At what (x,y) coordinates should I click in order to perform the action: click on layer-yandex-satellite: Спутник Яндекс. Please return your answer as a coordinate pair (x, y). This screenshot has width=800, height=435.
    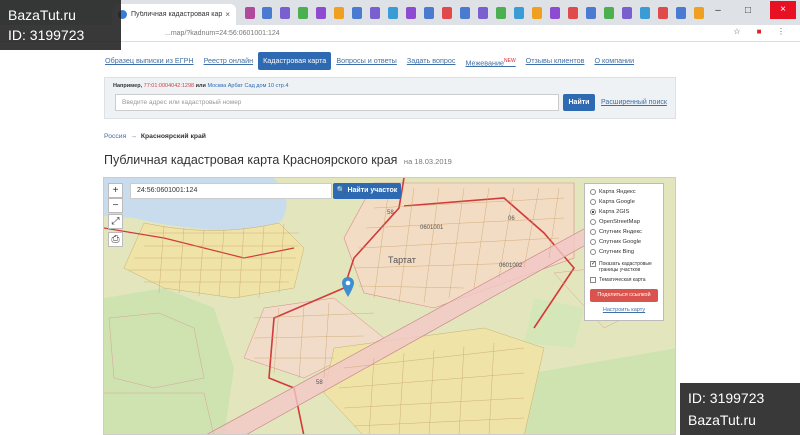
    Looking at the image, I should click on (624, 232).